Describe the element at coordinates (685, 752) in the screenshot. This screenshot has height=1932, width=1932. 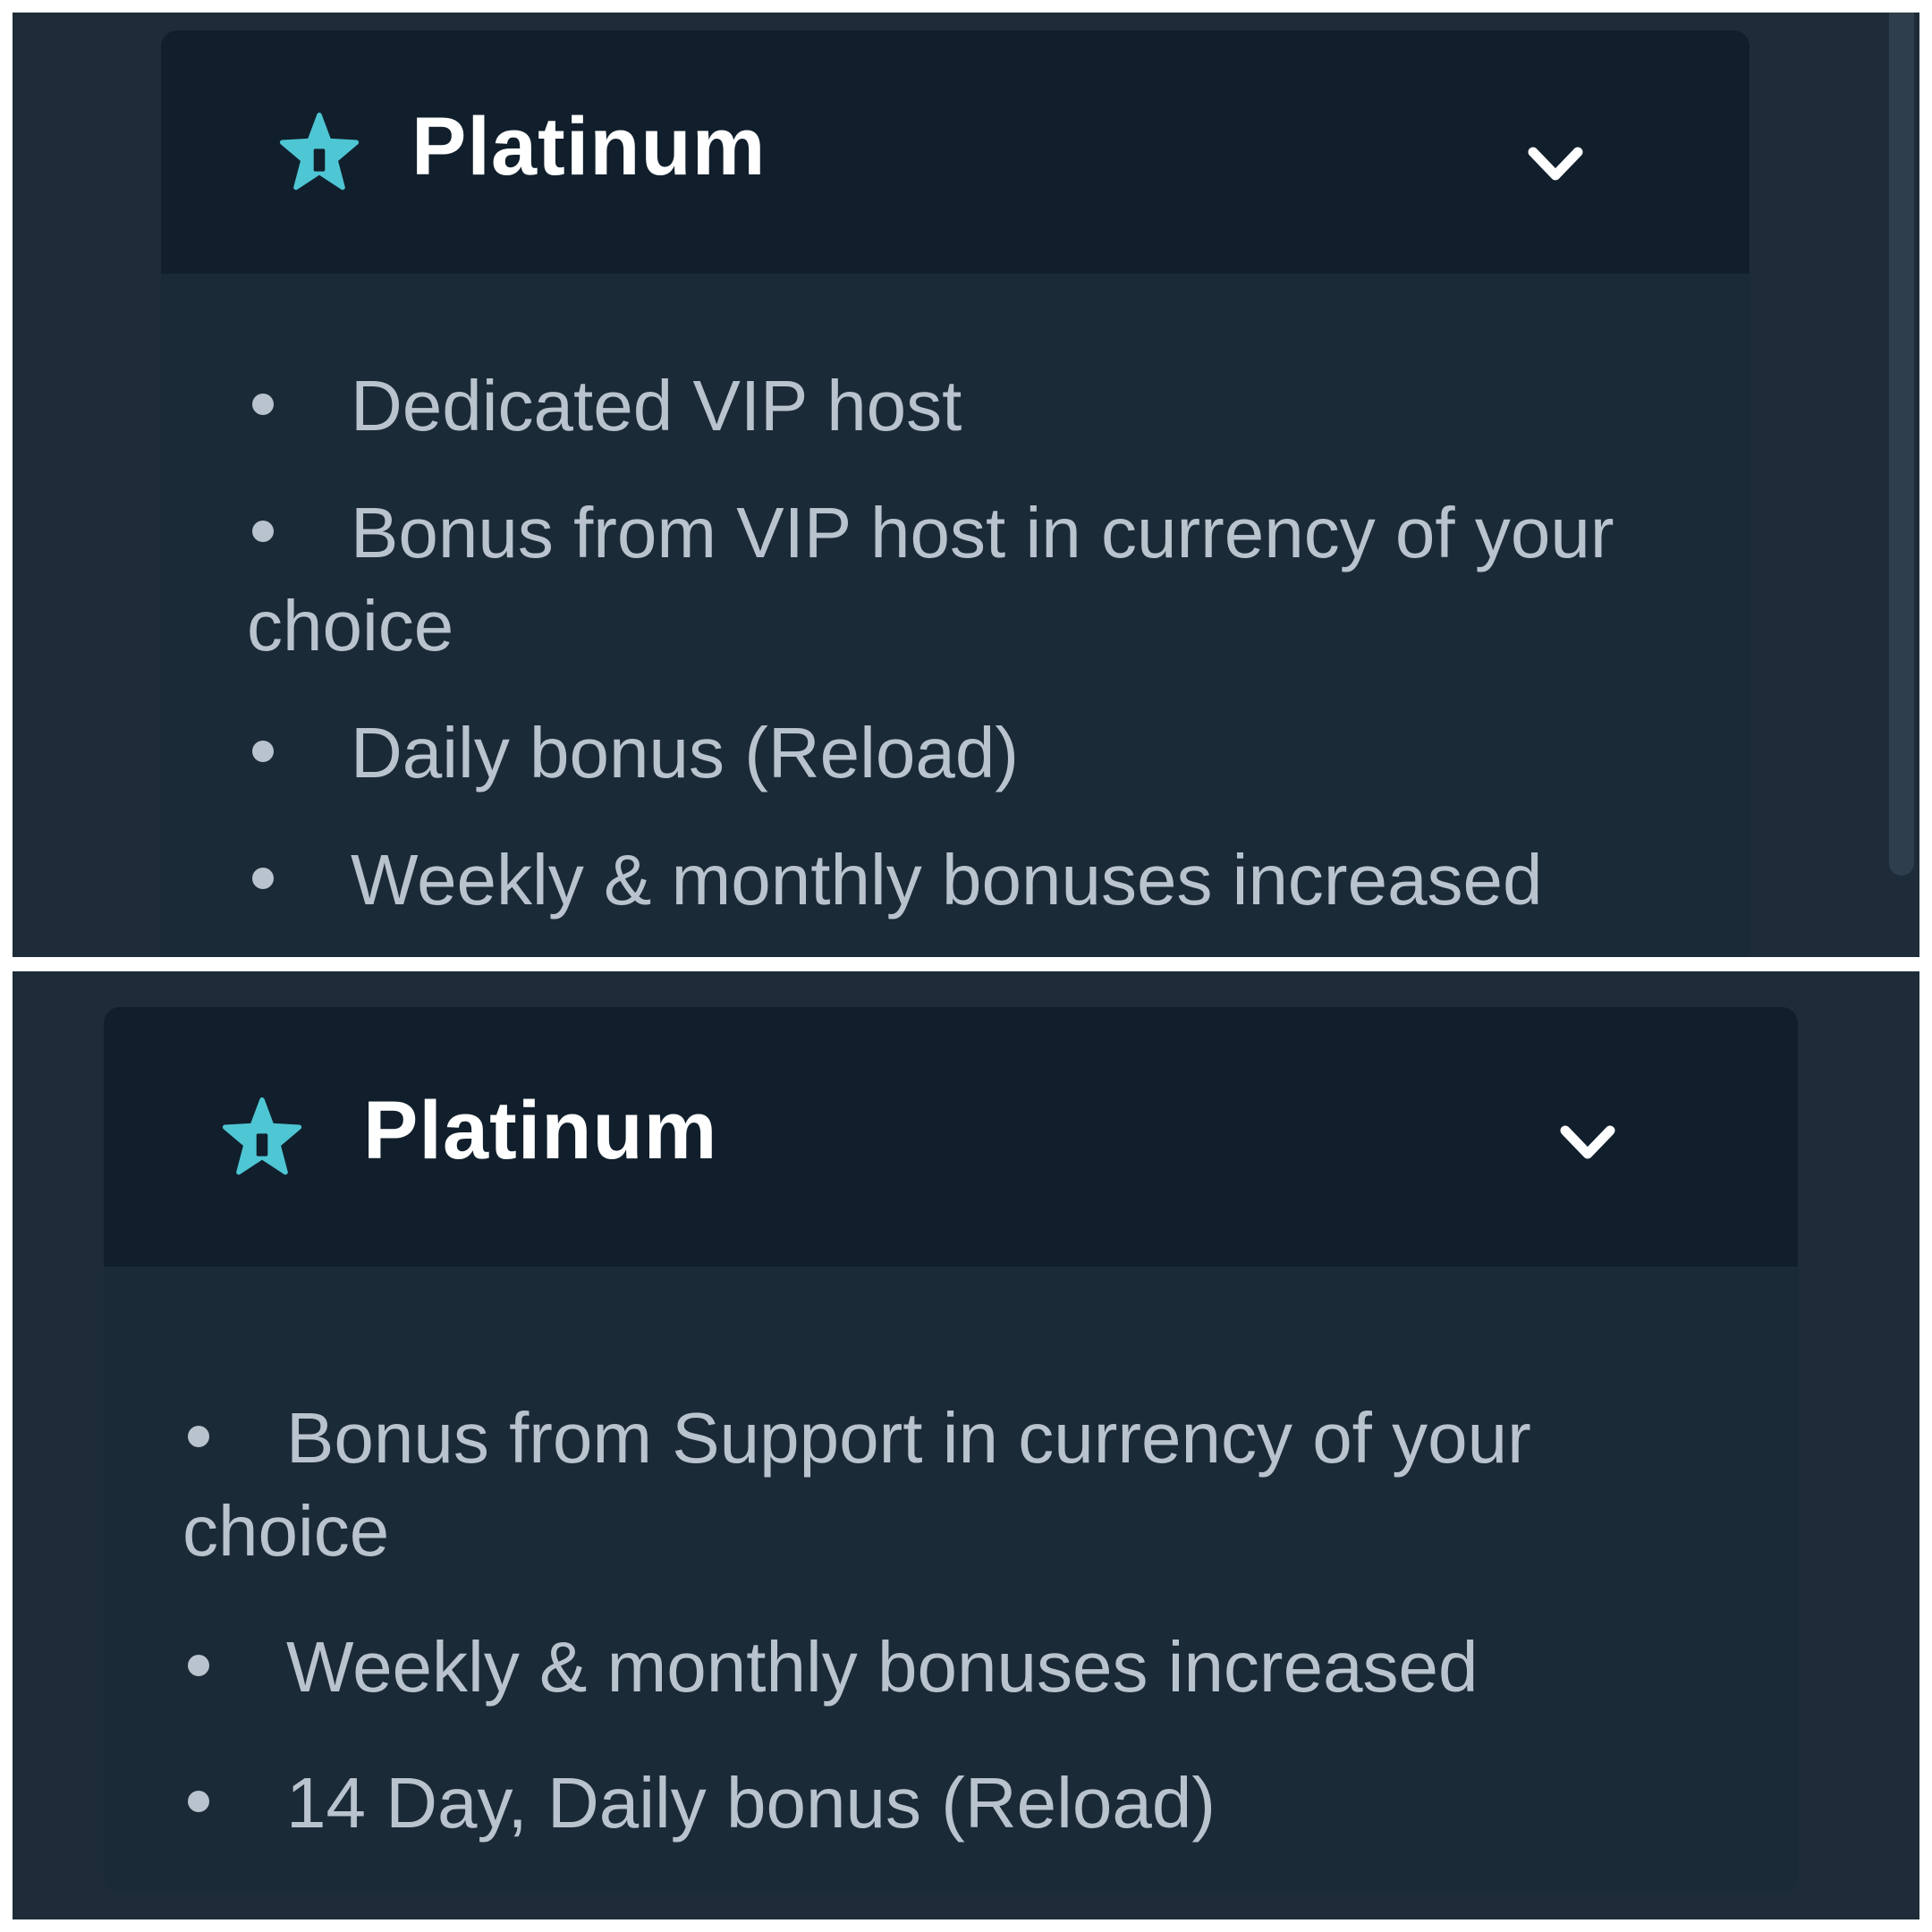
I see `benefit-text: Daily bonus (Reload)` at that location.